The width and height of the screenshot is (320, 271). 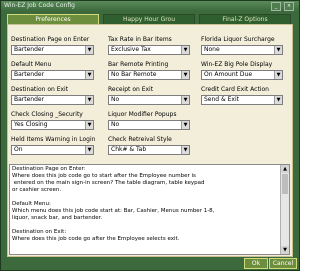 What do you see at coordinates (39, 5) in the screenshot?
I see `window-title: Win-EZ Job Code Config` at bounding box center [39, 5].